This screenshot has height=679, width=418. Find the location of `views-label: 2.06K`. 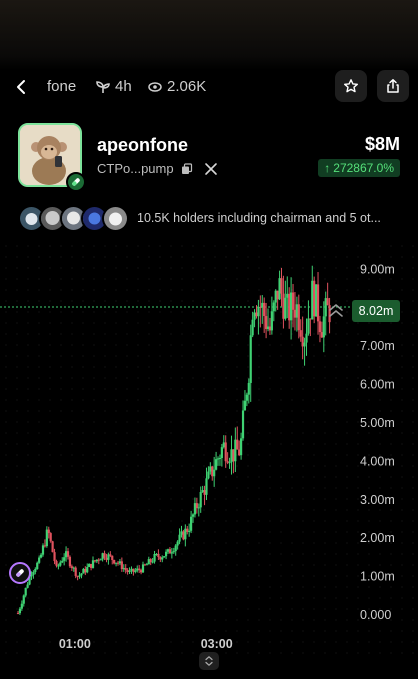

views-label: 2.06K is located at coordinates (177, 86).